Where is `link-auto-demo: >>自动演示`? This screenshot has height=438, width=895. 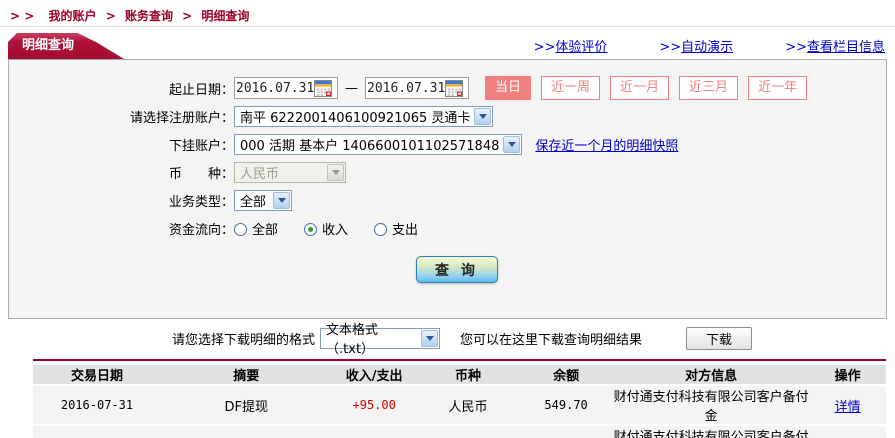 link-auto-demo: >>自动演示 is located at coordinates (696, 45).